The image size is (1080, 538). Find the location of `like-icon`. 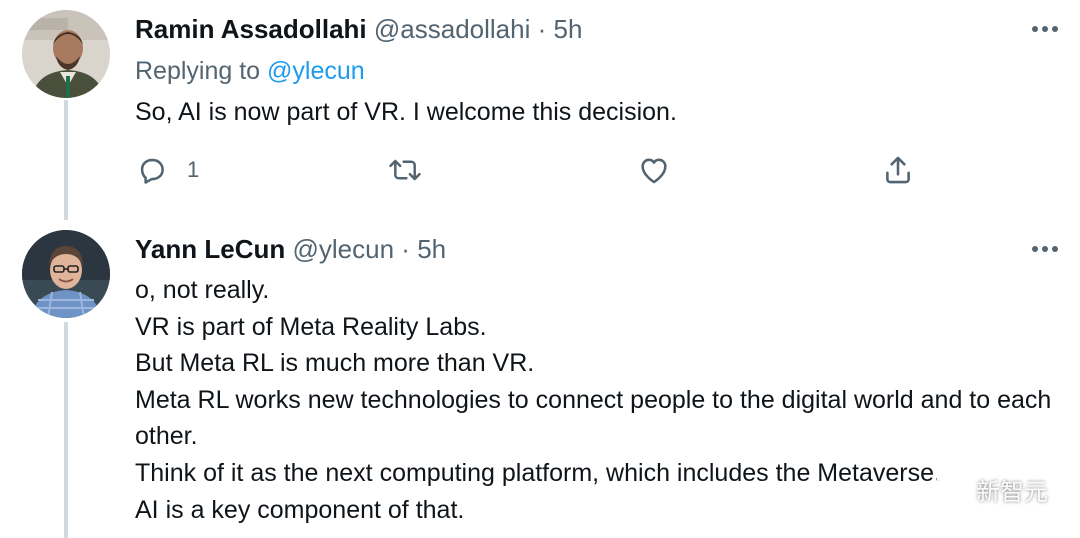

like-icon is located at coordinates (654, 170).